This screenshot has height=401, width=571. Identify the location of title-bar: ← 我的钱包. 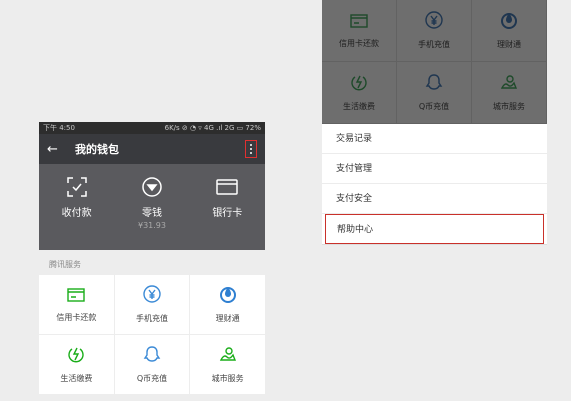
(152, 149).